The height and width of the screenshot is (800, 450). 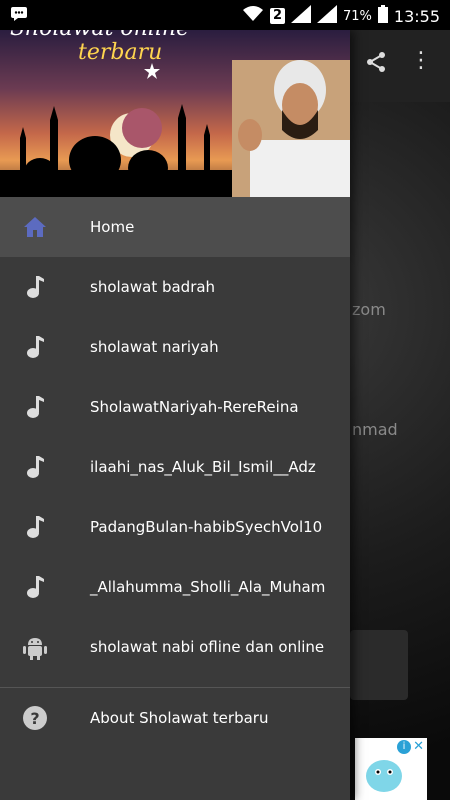 What do you see at coordinates (375, 429) in the screenshot?
I see `background-text: nmad` at bounding box center [375, 429].